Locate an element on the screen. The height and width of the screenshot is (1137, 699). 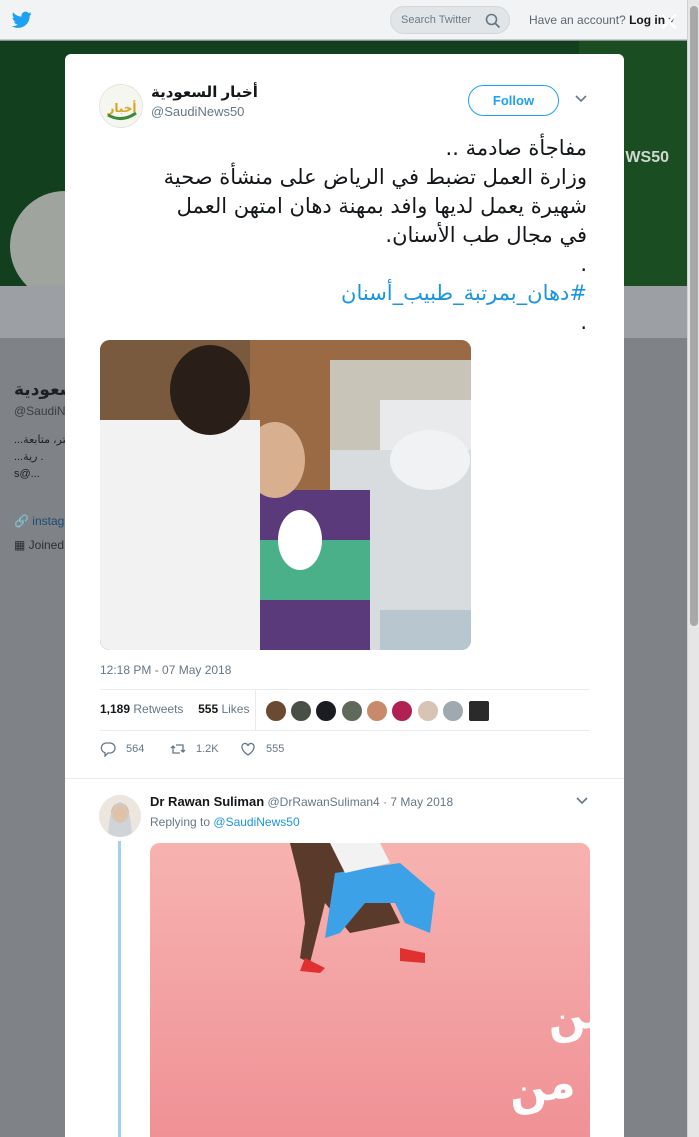
thread-line is located at coordinates (119, 989).